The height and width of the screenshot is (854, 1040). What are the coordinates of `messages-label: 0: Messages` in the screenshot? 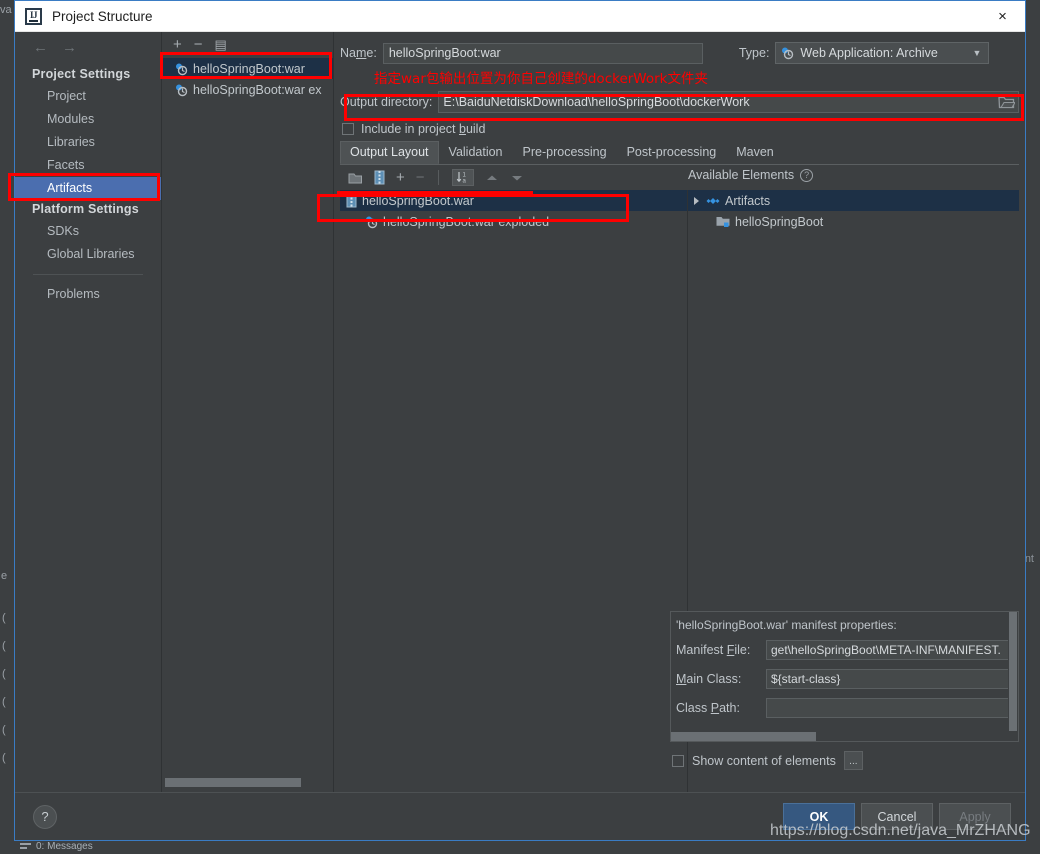 It's located at (64, 846).